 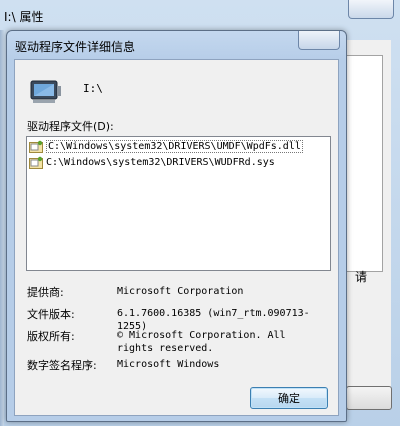 What do you see at coordinates (168, 364) in the screenshot?
I see `signer-value: Microsoft Windows` at bounding box center [168, 364].